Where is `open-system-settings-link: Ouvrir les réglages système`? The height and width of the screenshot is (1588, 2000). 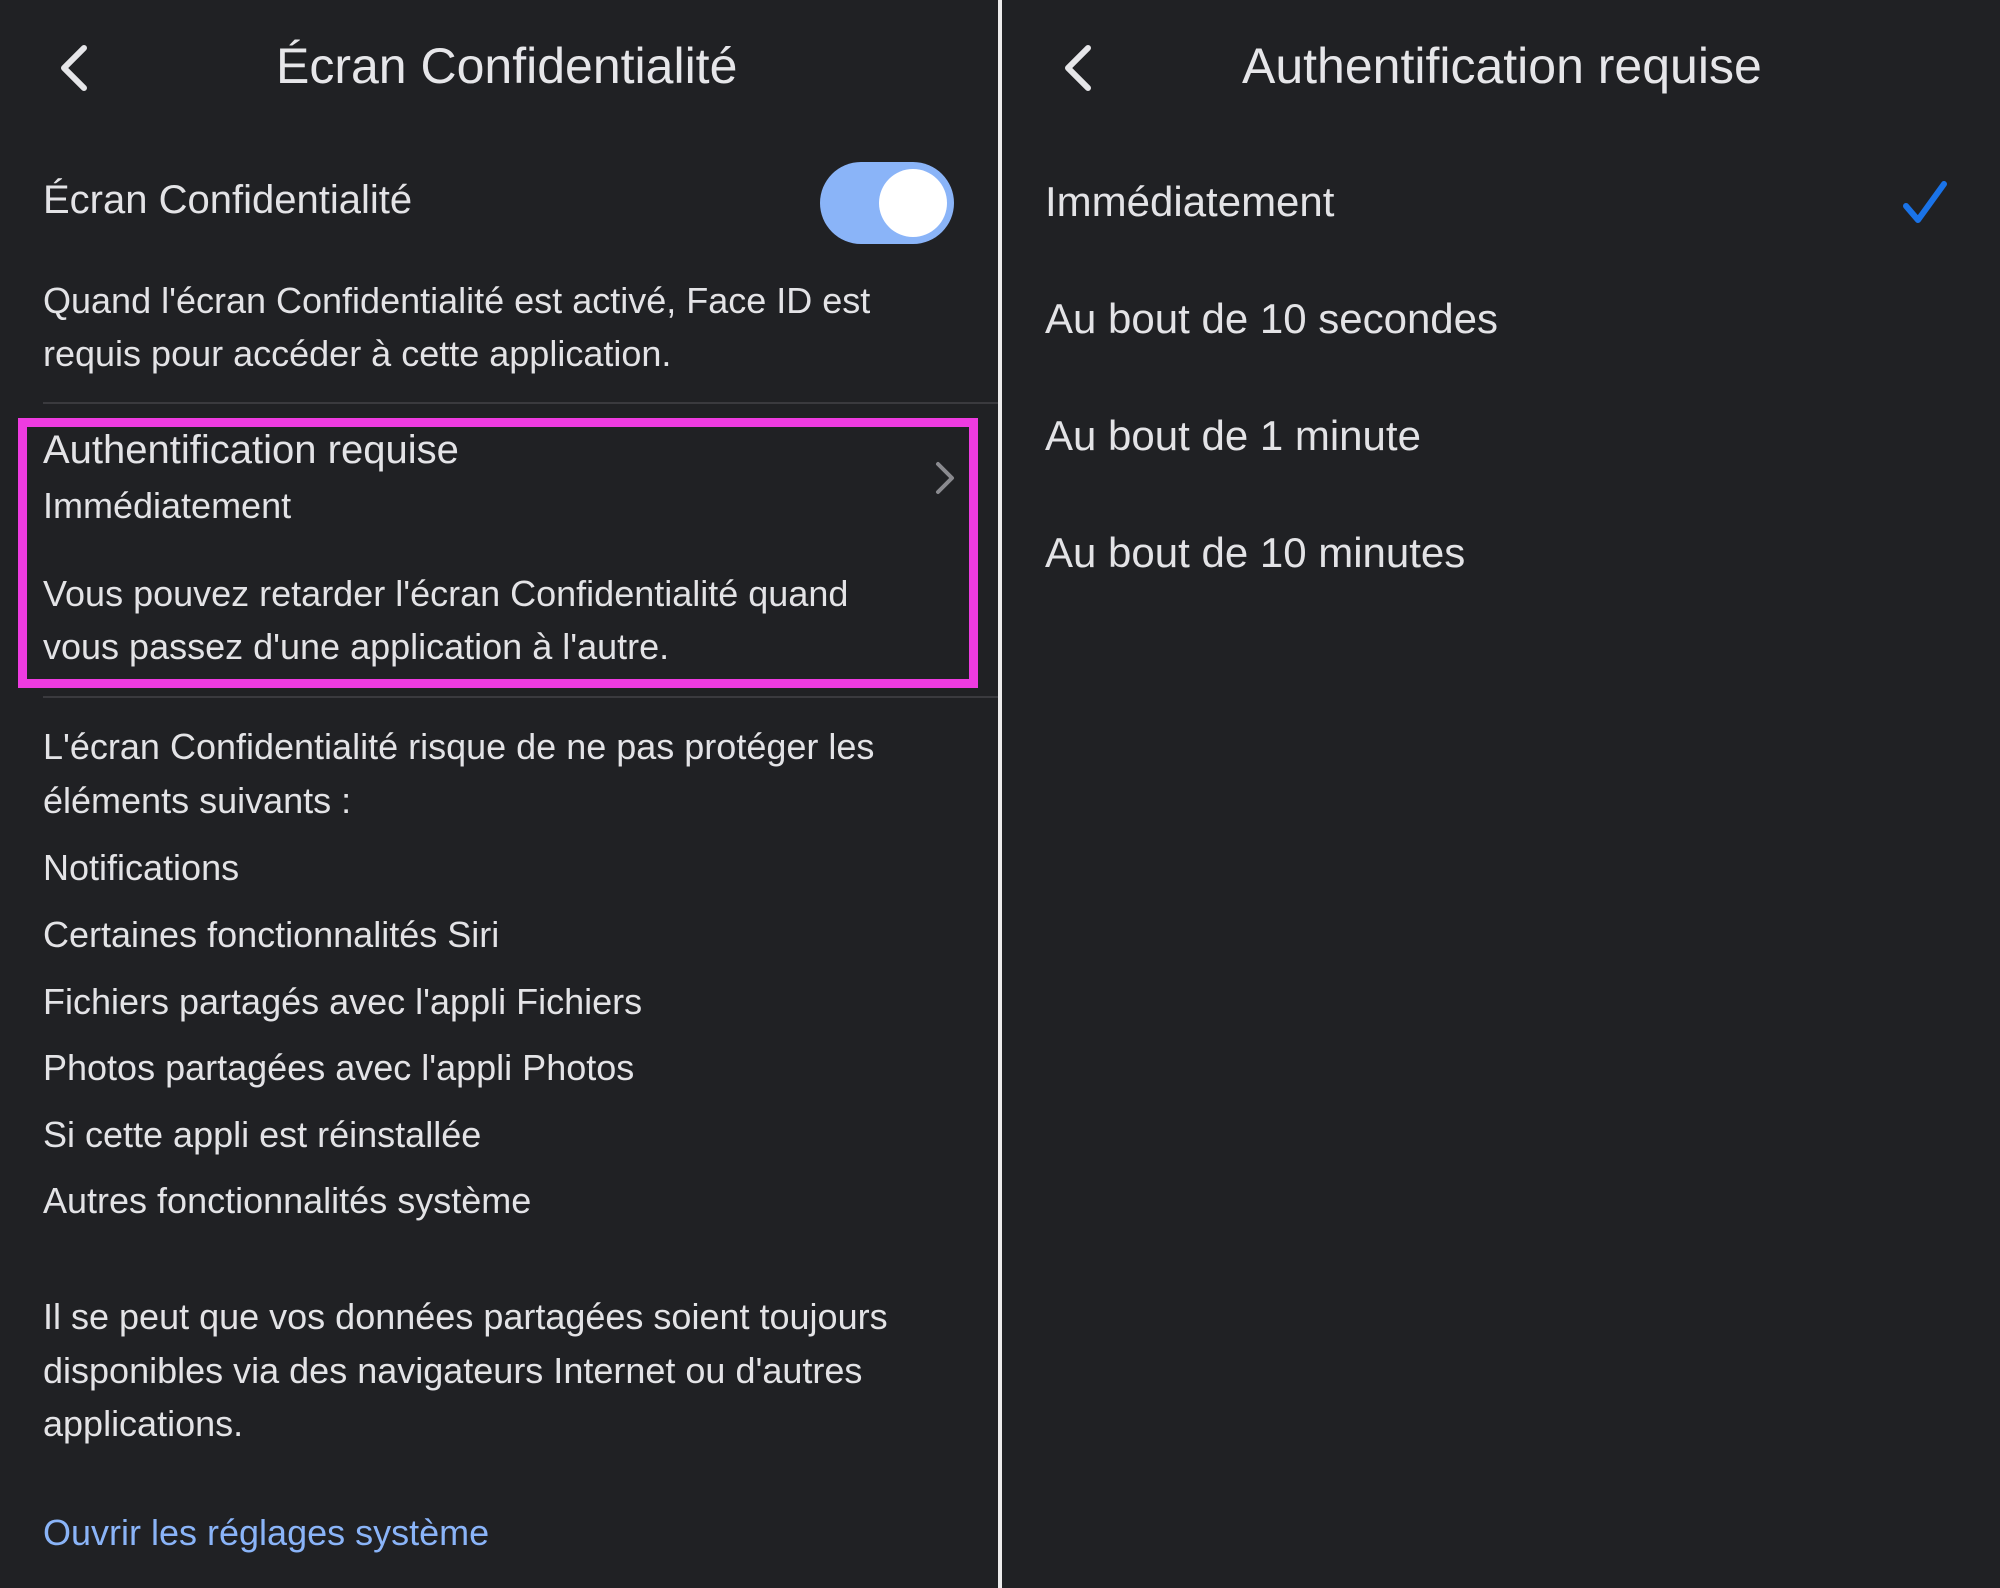
open-system-settings-link: Ouvrir les réglages système is located at coordinates (266, 1533).